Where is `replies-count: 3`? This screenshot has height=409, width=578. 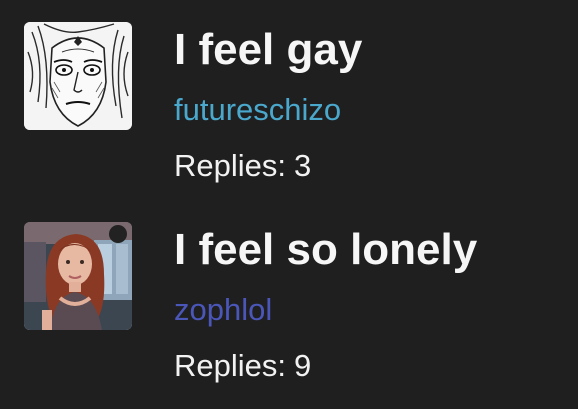
replies-count: 3 is located at coordinates (303, 165).